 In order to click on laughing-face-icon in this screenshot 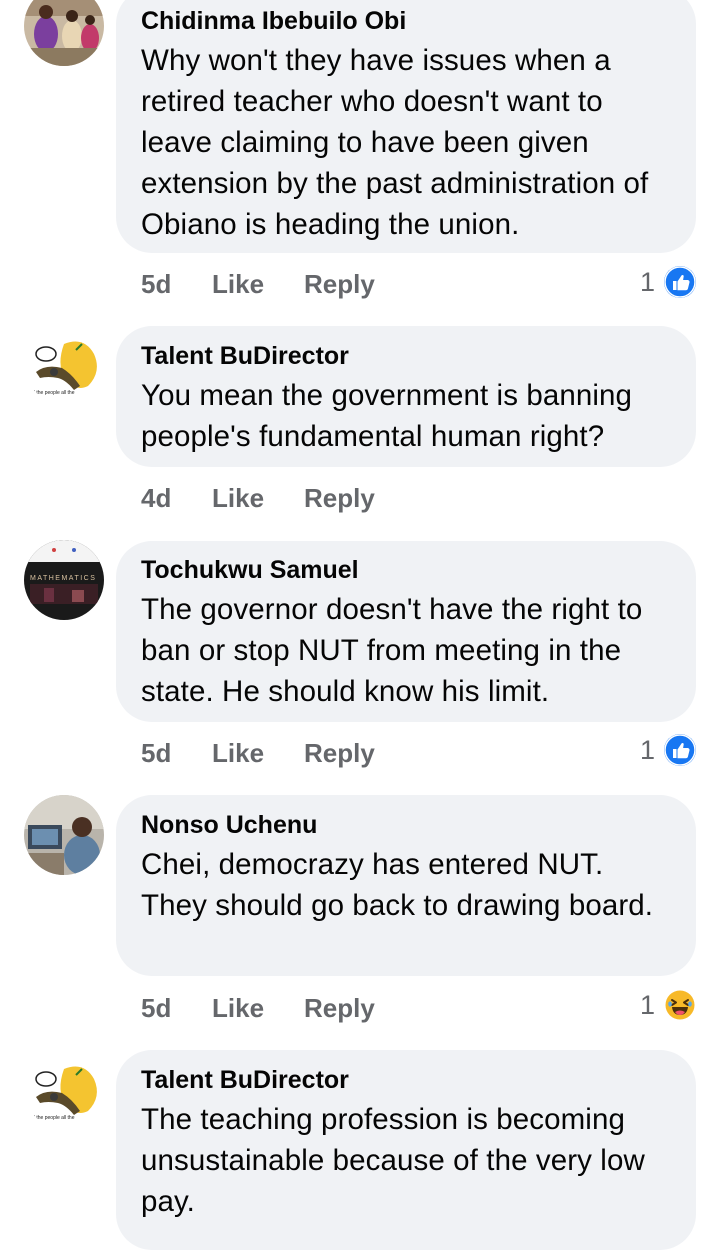, I will do `click(680, 1005)`.